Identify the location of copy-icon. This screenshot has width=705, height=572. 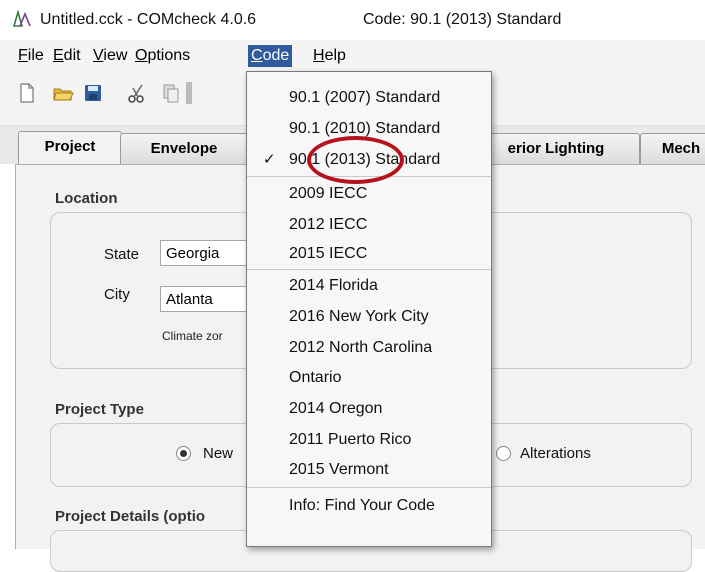
(171, 93).